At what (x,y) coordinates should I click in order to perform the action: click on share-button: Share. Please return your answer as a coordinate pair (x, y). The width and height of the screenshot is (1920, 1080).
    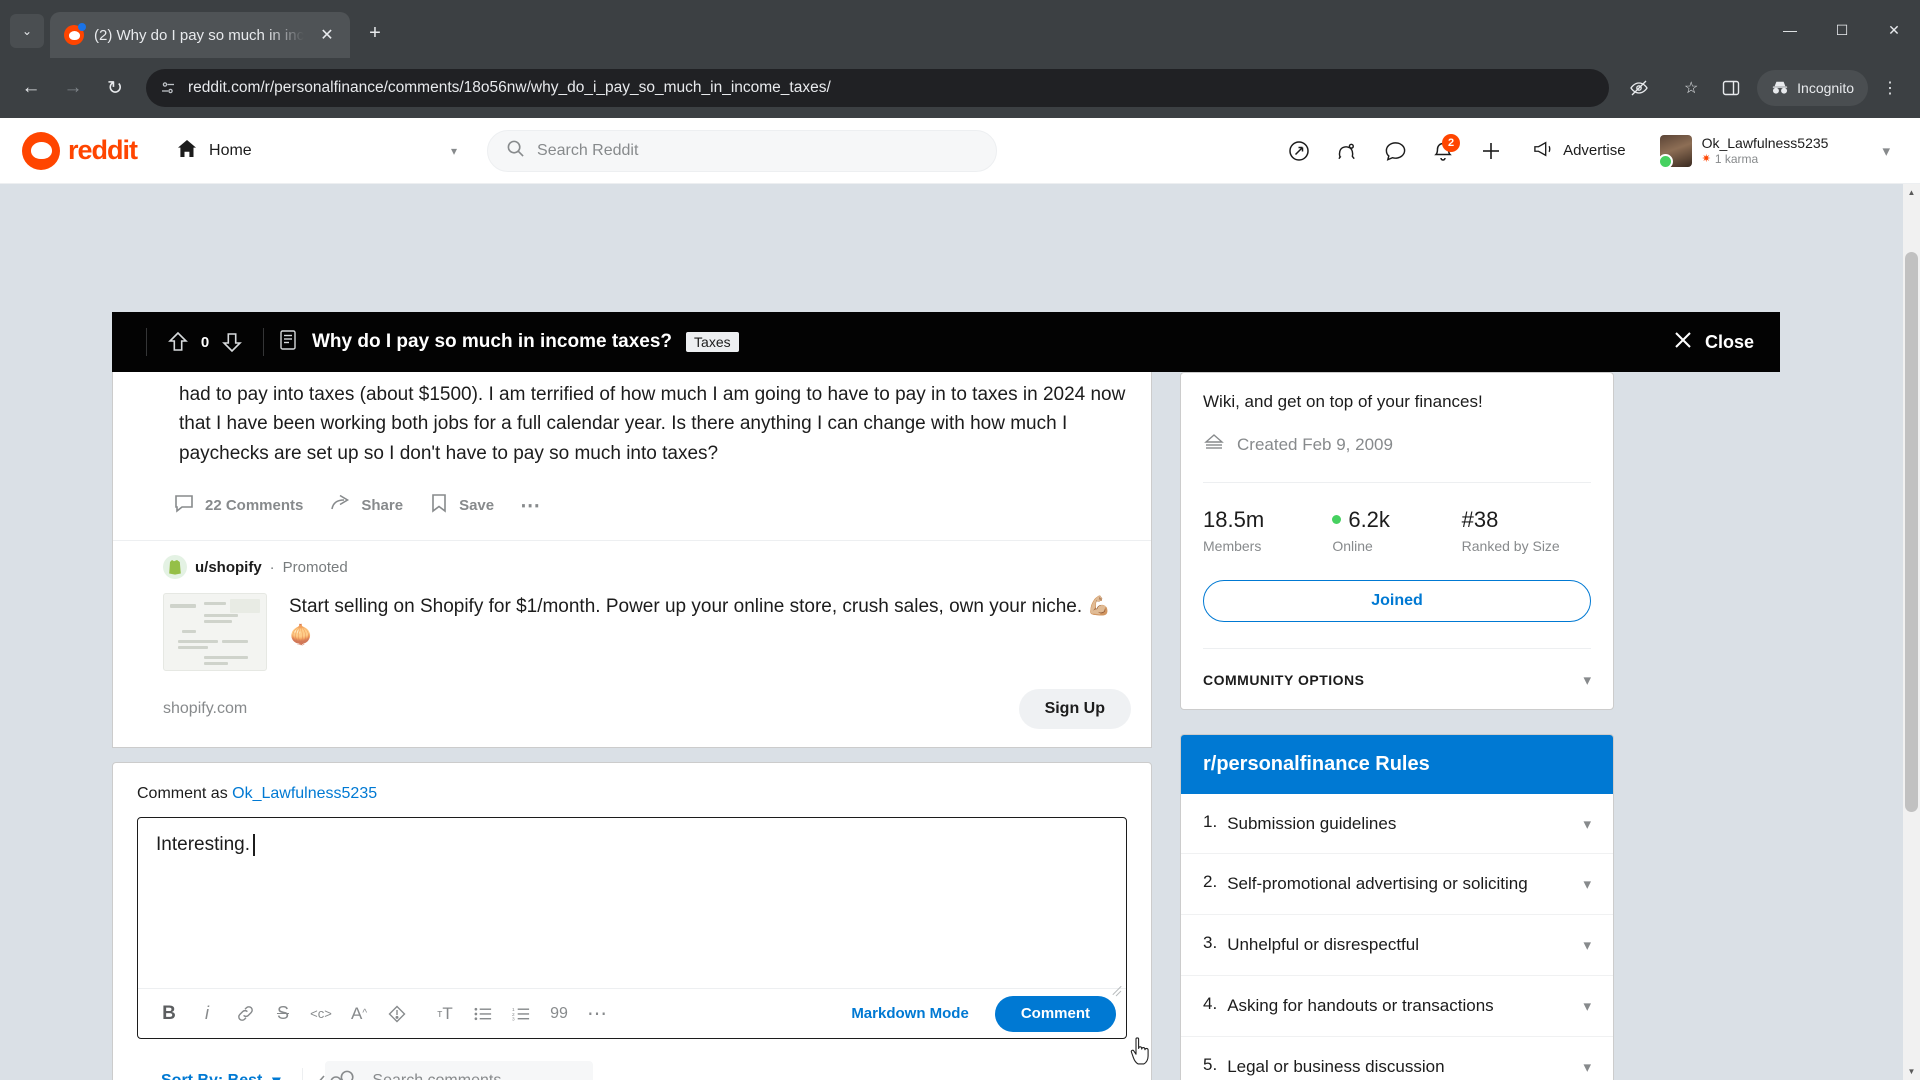
    Looking at the image, I should click on (366, 505).